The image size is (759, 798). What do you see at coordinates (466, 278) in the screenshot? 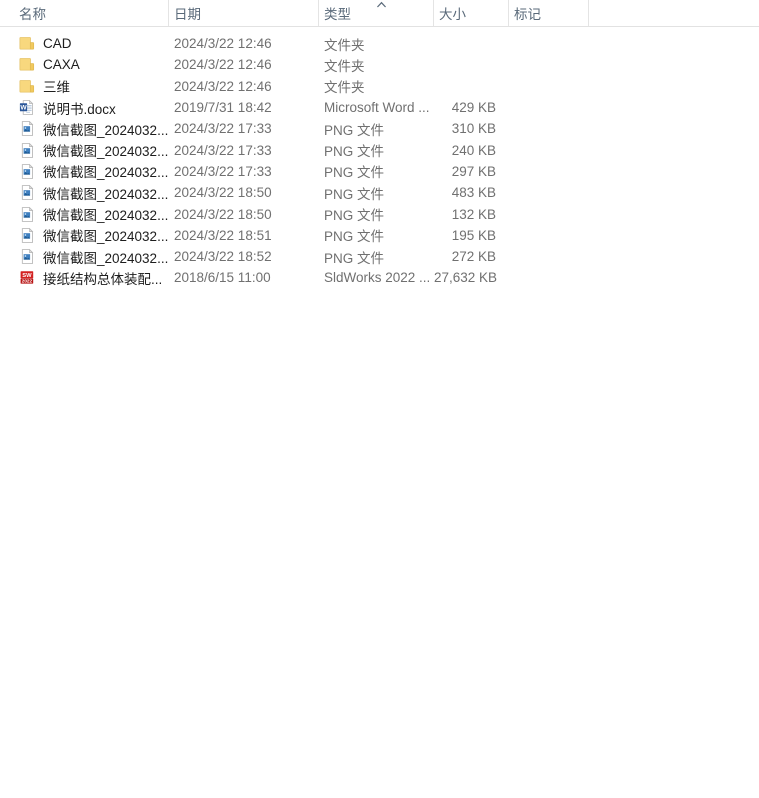
I see `file-size-cell: 27,632 KB` at bounding box center [466, 278].